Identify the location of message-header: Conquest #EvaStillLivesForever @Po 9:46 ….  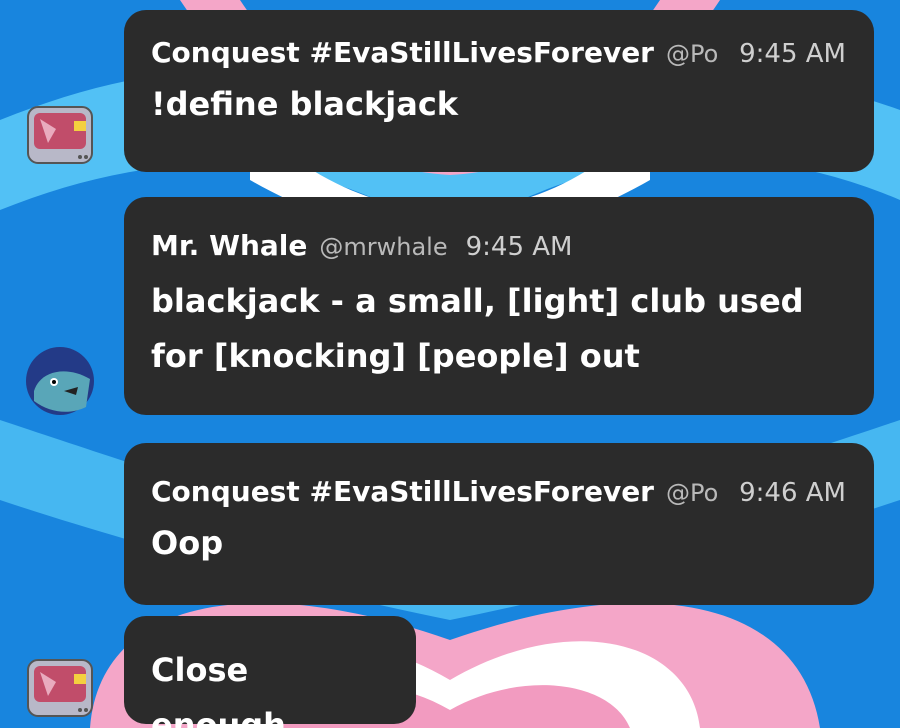
(498, 491).